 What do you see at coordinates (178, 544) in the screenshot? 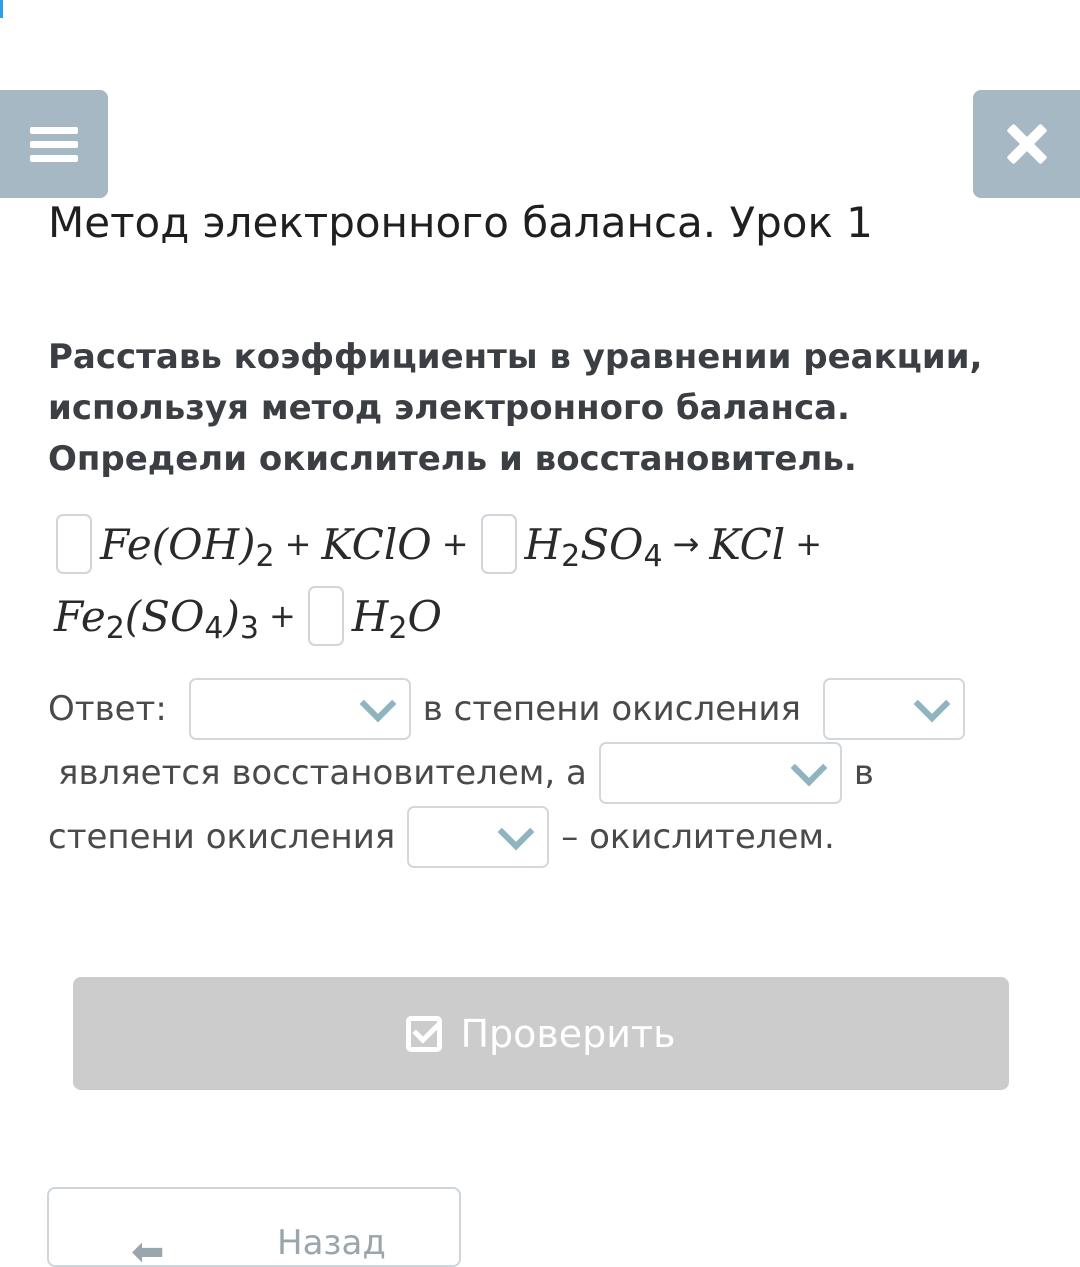
I see `equation-term: Fe(OH)` at bounding box center [178, 544].